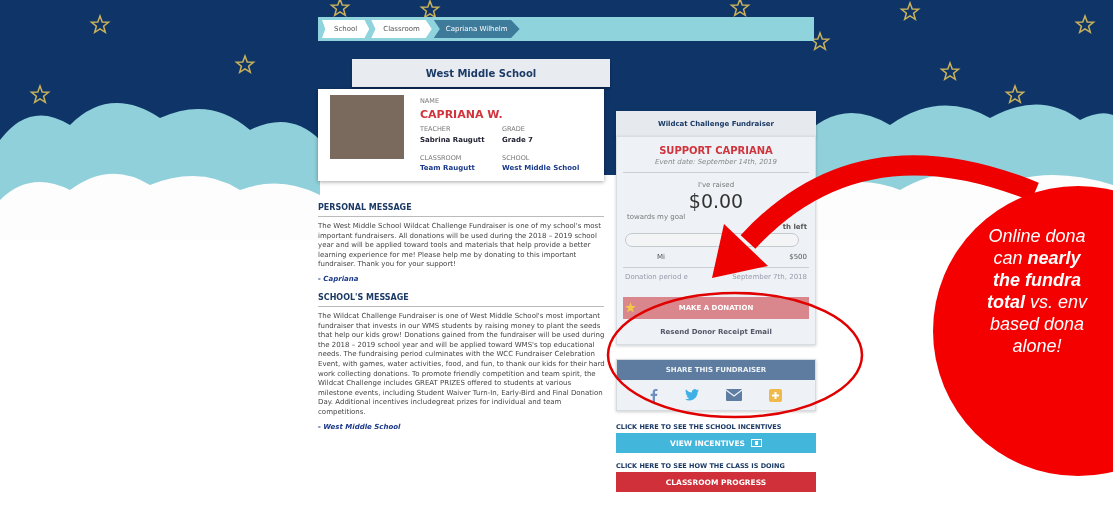 This screenshot has width=1113, height=508. Describe the element at coordinates (756, 443) in the screenshot. I see `gift-card-icon` at that location.